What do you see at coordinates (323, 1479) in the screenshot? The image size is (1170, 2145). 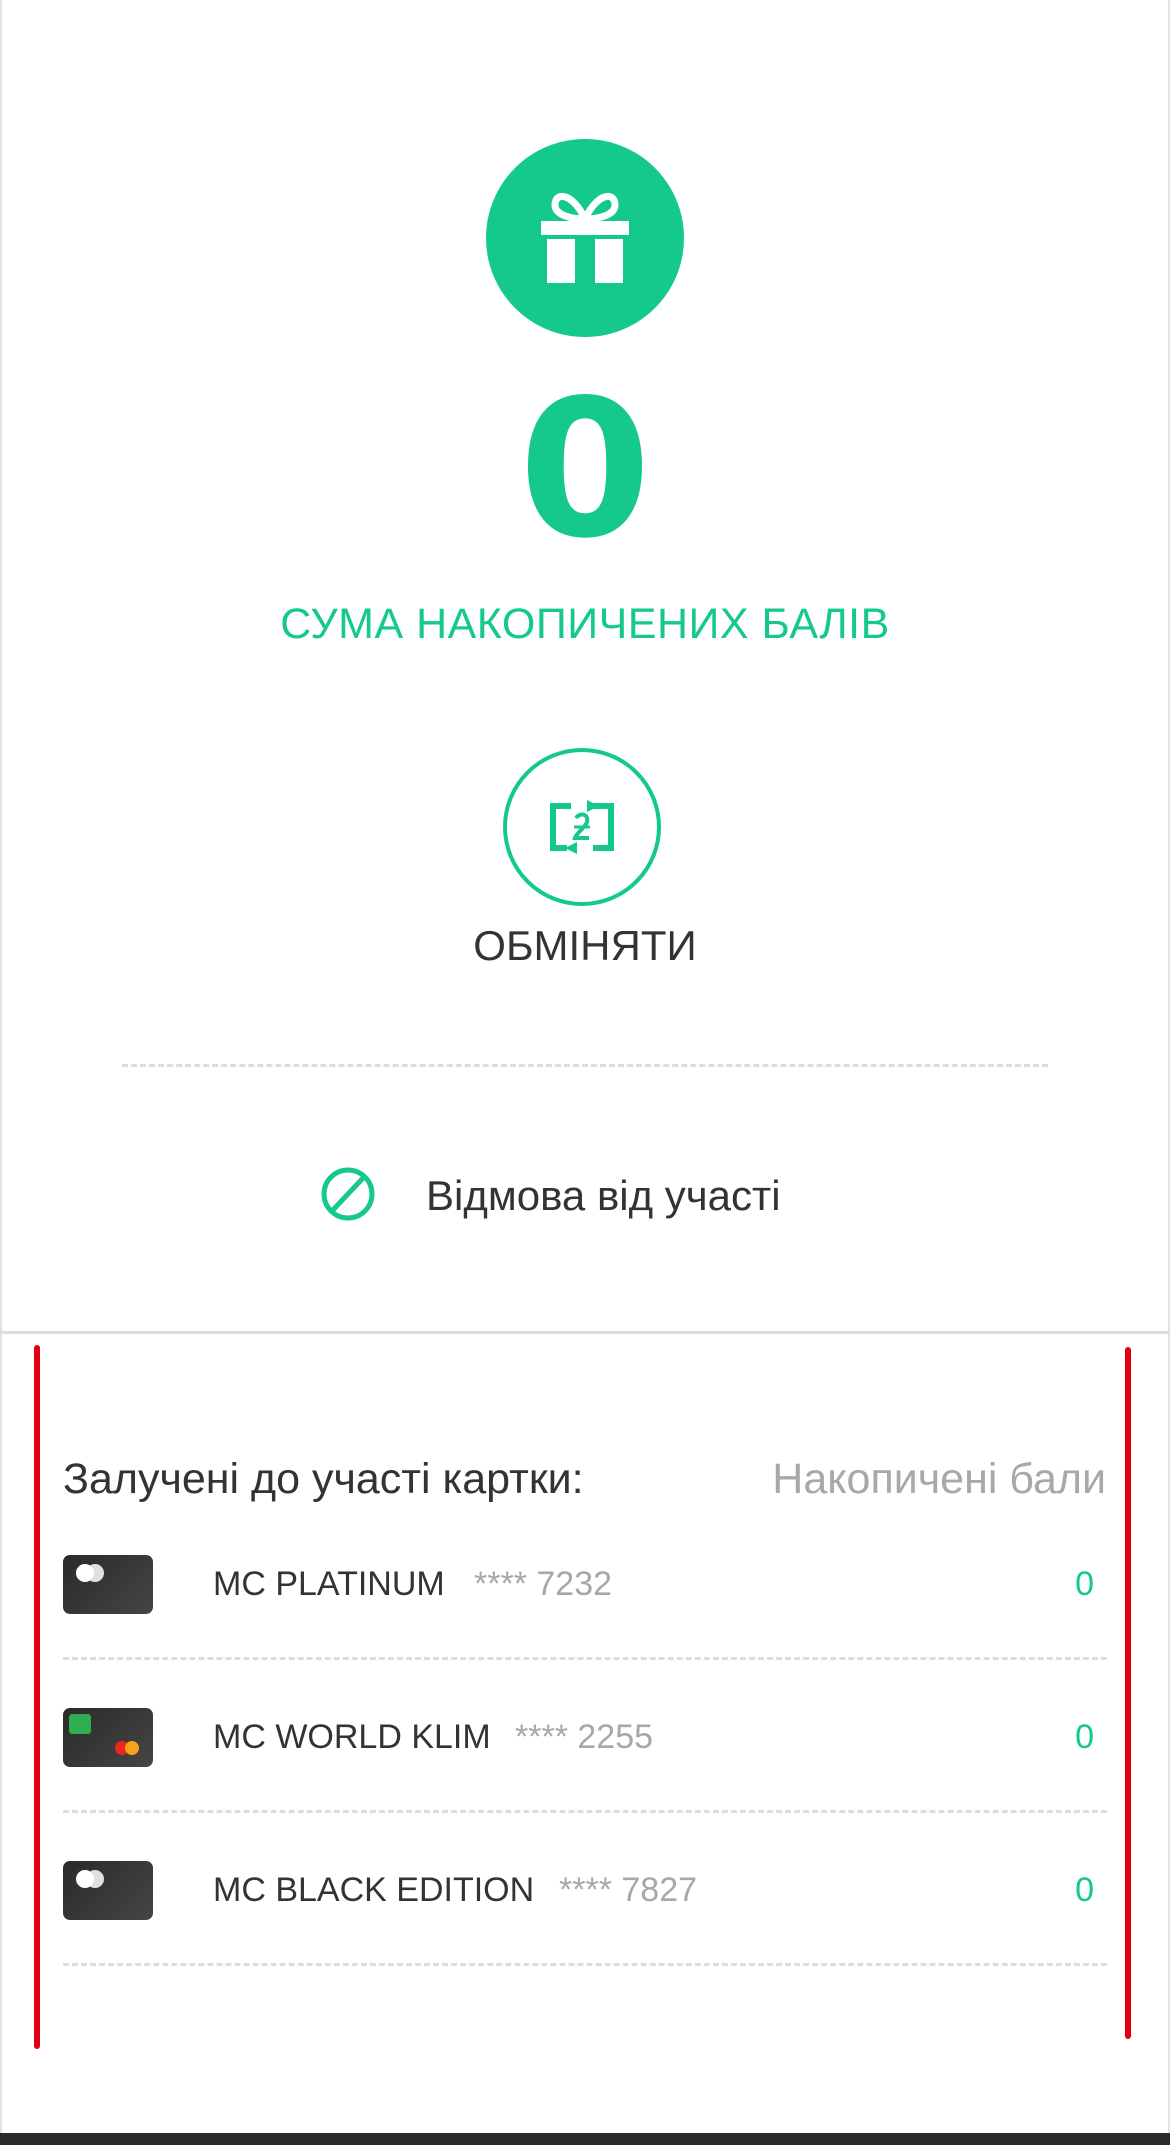 I see `cards-heading: Залучені до участі картки:` at bounding box center [323, 1479].